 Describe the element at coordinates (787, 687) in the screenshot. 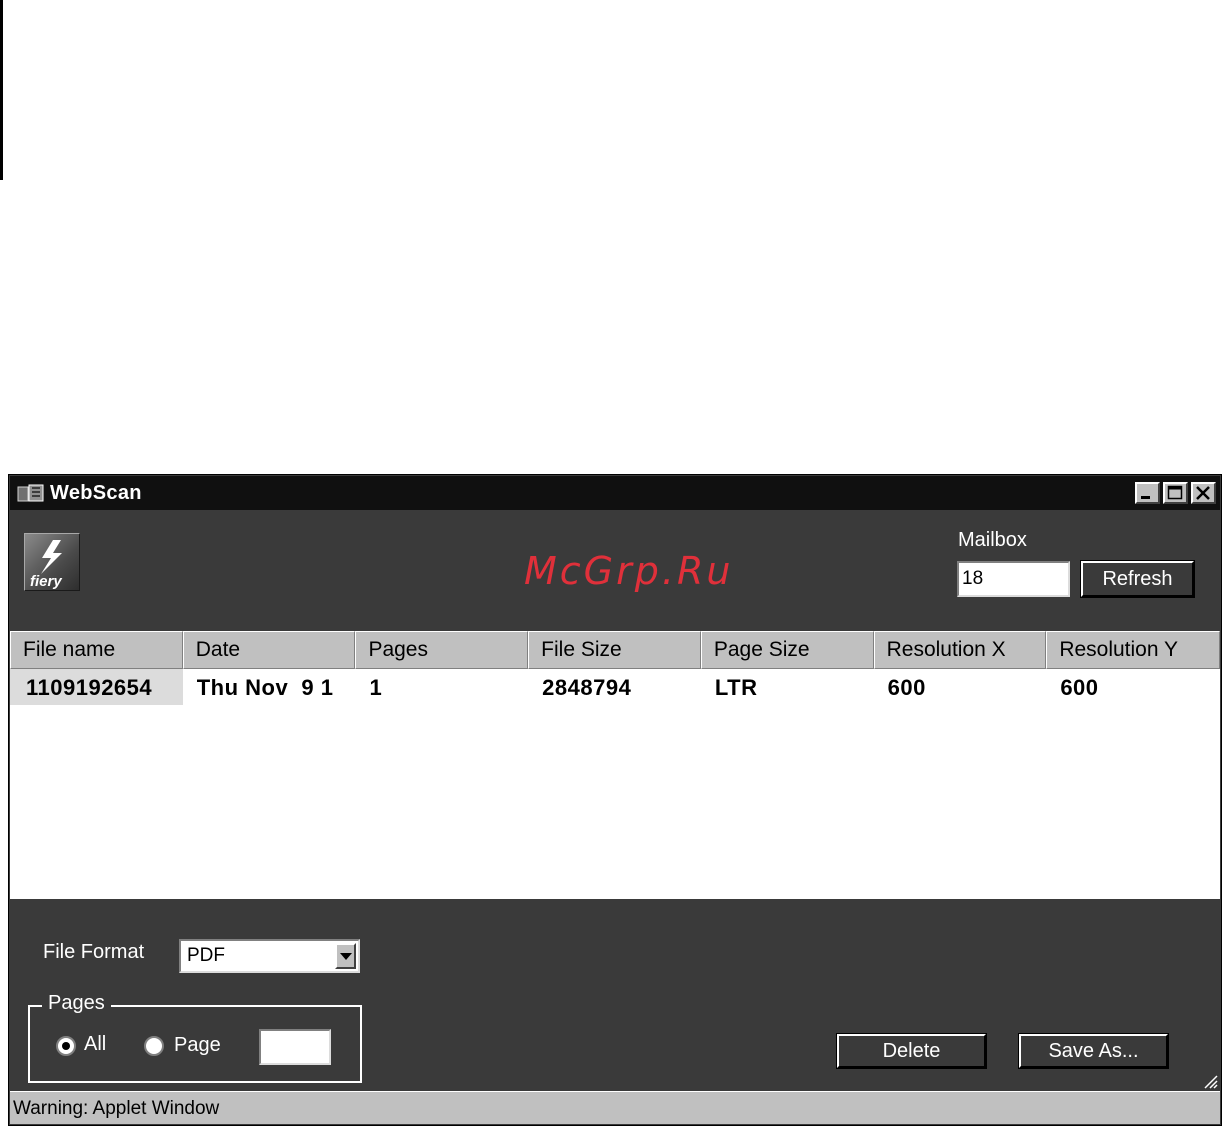

I see `cell-page-size: LTR` at that location.